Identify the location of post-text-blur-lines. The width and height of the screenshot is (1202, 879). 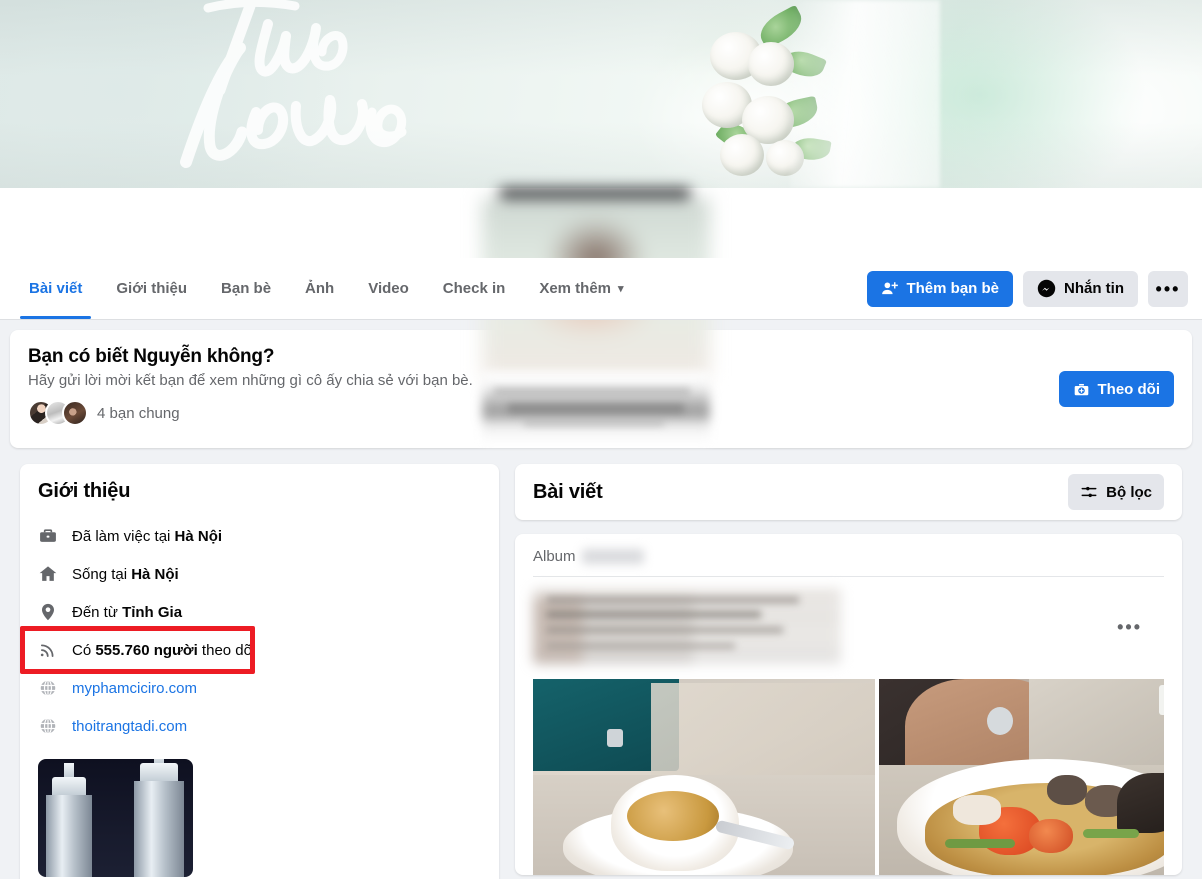
(673, 623).